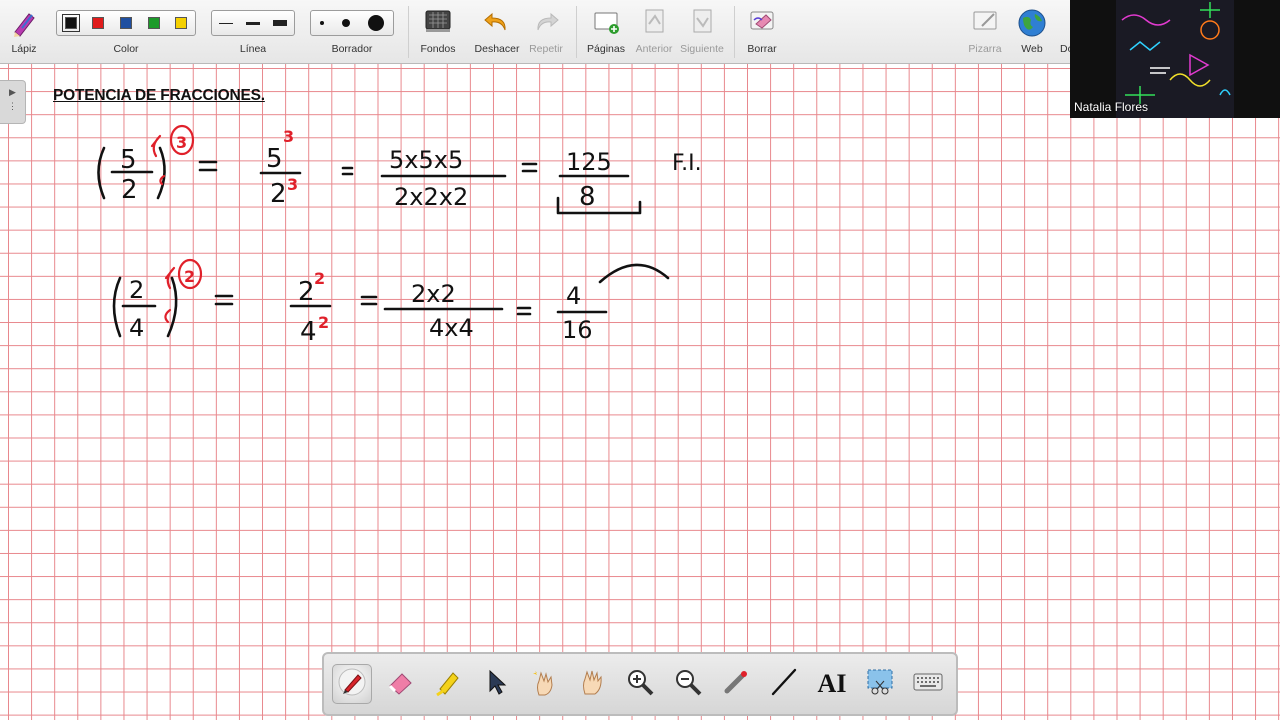 This screenshot has height=720, width=1280. I want to click on redo-button: Repetir, so click(546, 32).